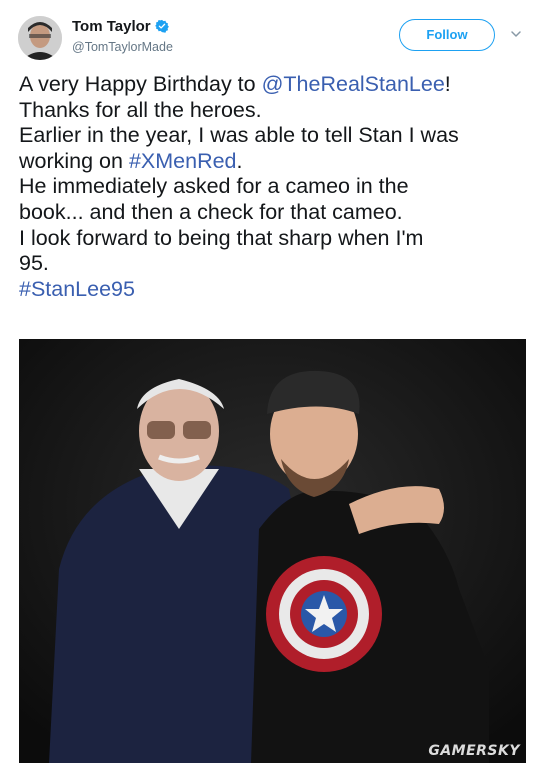 The height and width of the screenshot is (766, 550). What do you see at coordinates (140, 109) in the screenshot?
I see `tweet-line: Thanks for all the heroes.` at bounding box center [140, 109].